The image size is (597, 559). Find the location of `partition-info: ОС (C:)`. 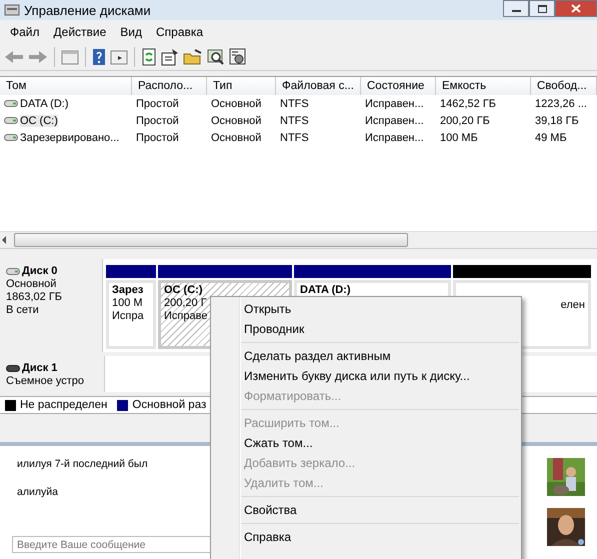

partition-info: ОС (C:) is located at coordinates (183, 290).